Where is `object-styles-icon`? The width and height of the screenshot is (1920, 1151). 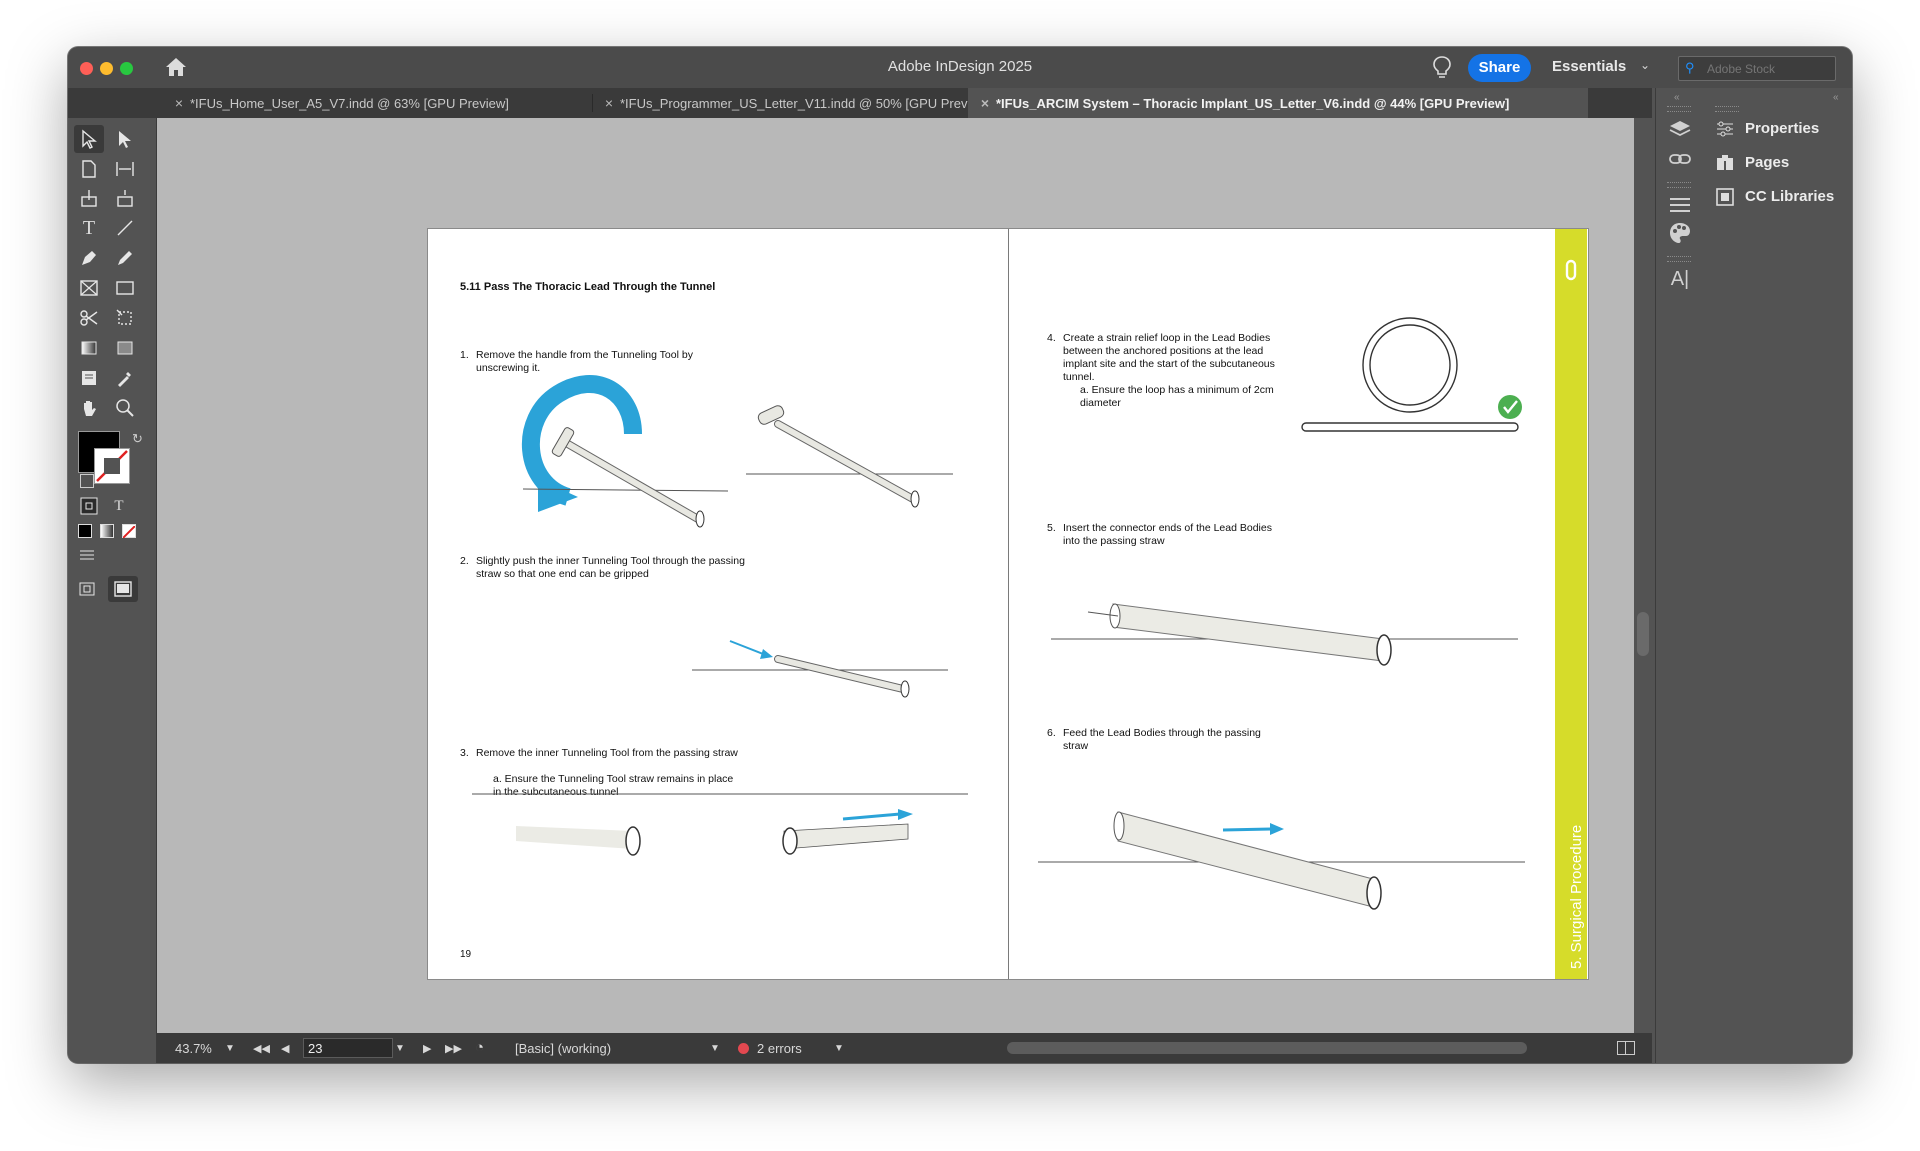 object-styles-icon is located at coordinates (87, 556).